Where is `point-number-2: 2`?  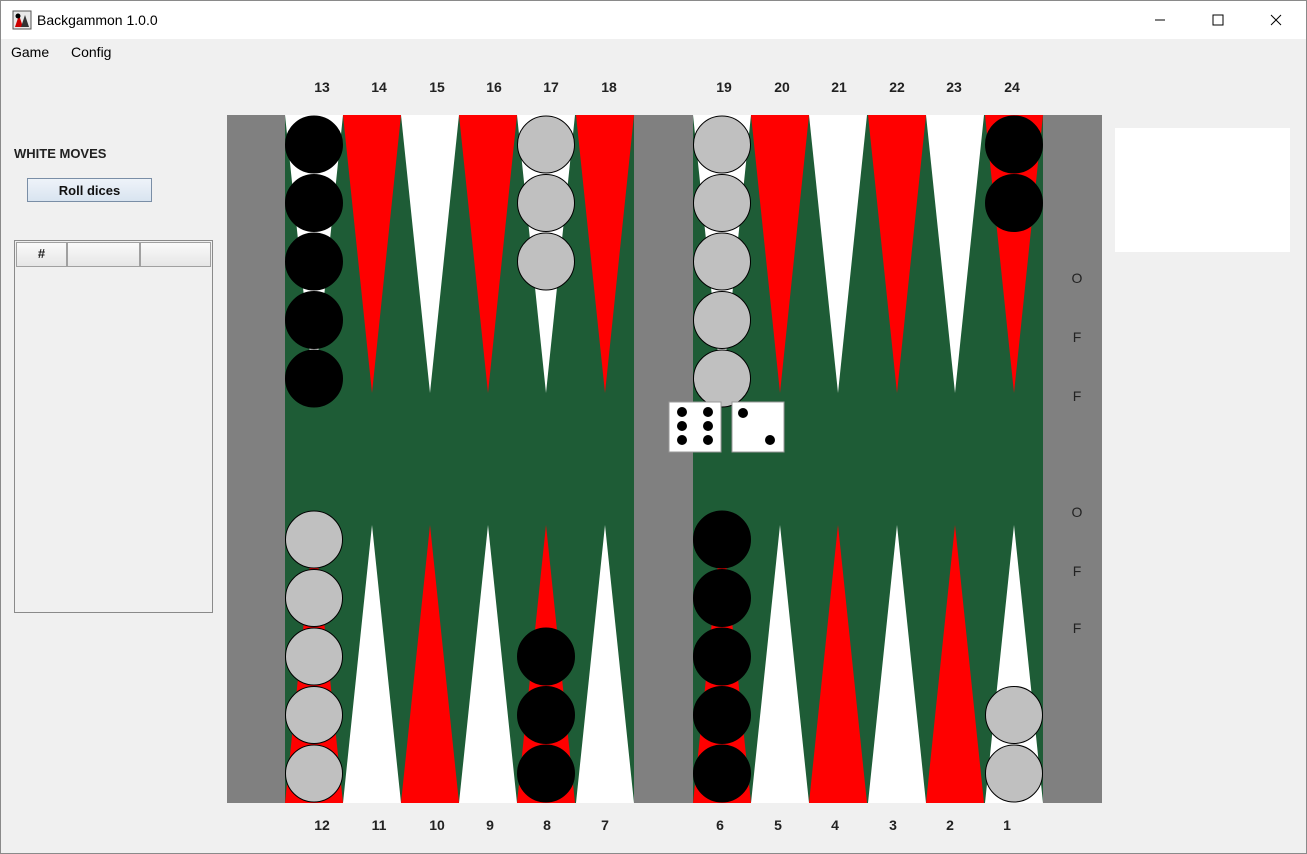
point-number-2: 2 is located at coordinates (950, 825).